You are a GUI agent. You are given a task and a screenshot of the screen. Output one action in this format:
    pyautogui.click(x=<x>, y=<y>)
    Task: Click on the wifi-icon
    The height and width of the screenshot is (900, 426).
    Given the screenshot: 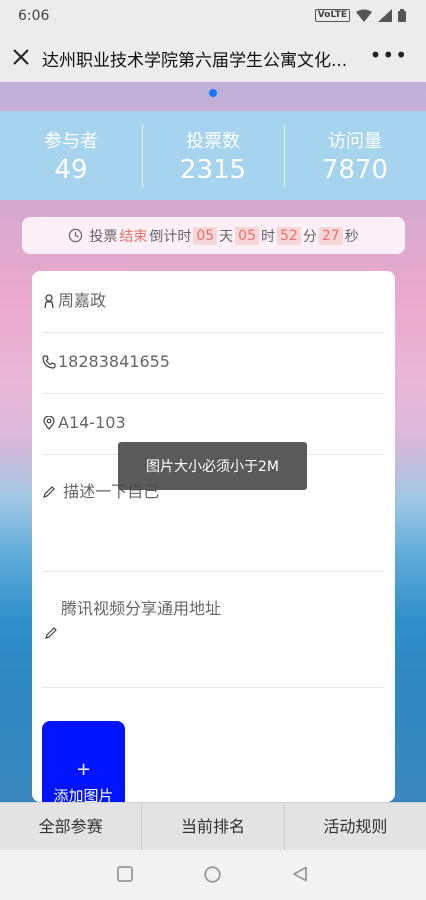 What is the action you would take?
    pyautogui.click(x=364, y=15)
    